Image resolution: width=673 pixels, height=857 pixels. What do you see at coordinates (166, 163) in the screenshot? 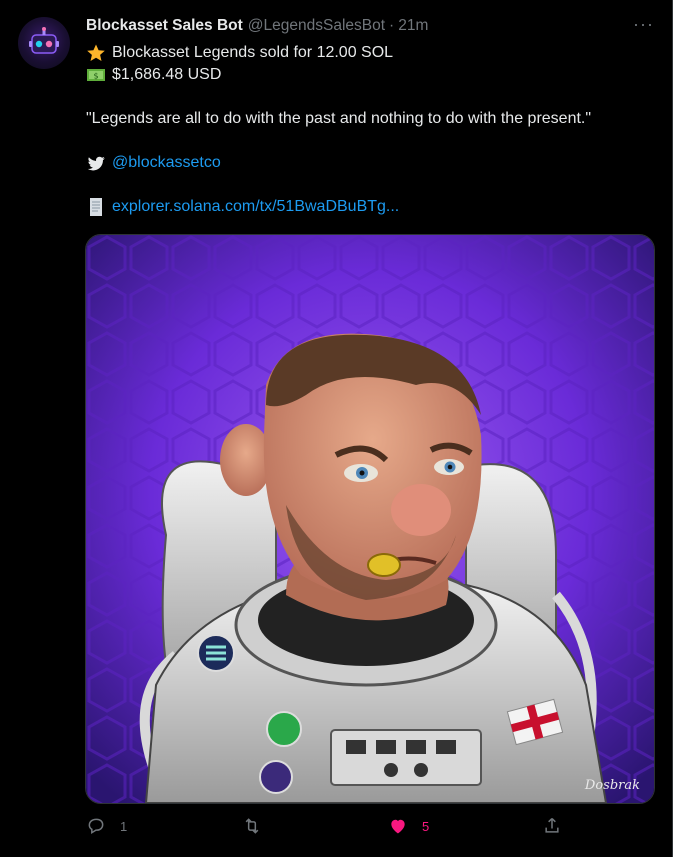
I see `blockasset-link: @blockassetco` at bounding box center [166, 163].